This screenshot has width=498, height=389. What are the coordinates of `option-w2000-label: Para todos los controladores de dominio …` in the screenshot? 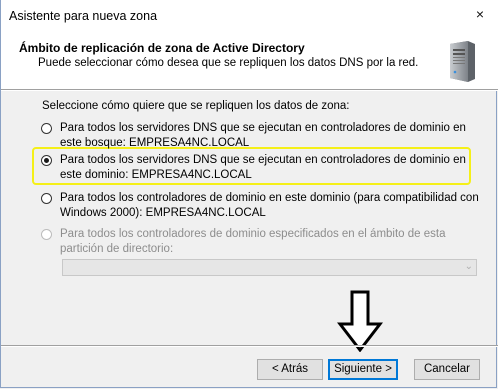 It's located at (269, 205).